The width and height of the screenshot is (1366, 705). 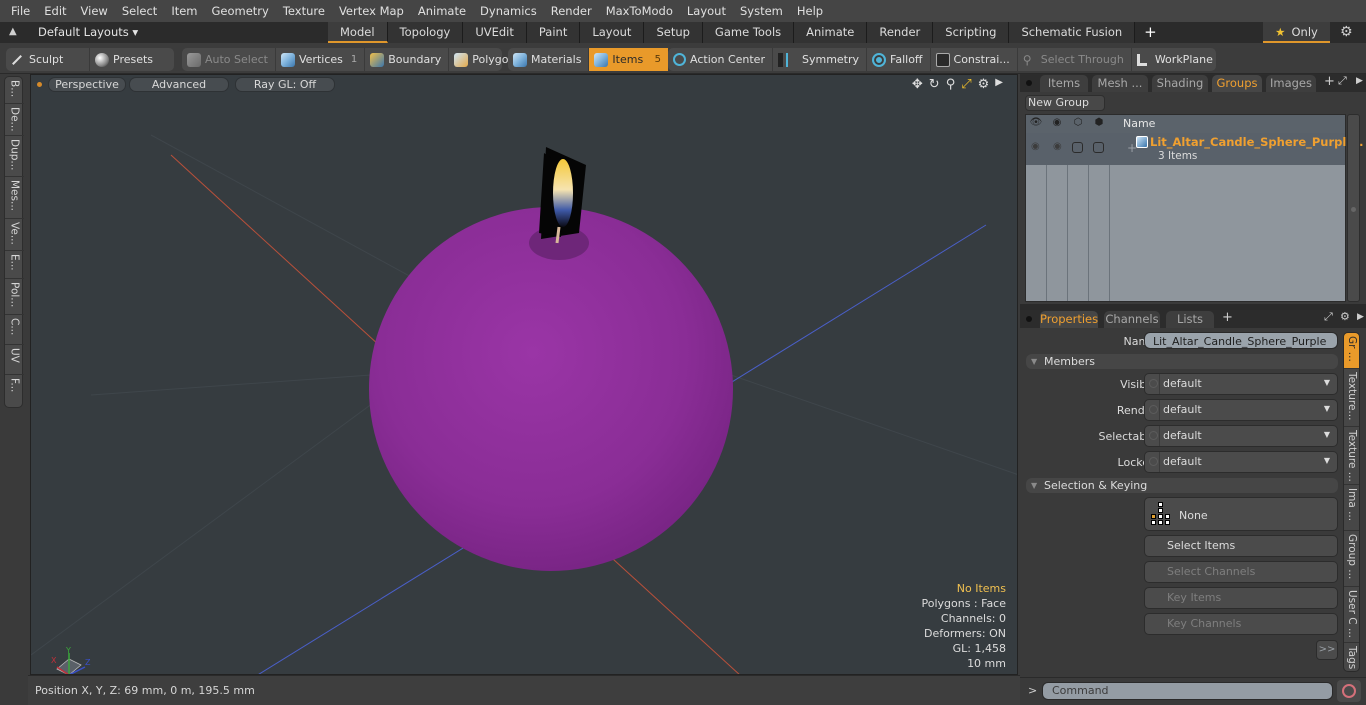 I want to click on tab-scripting: Scripting, so click(x=971, y=32).